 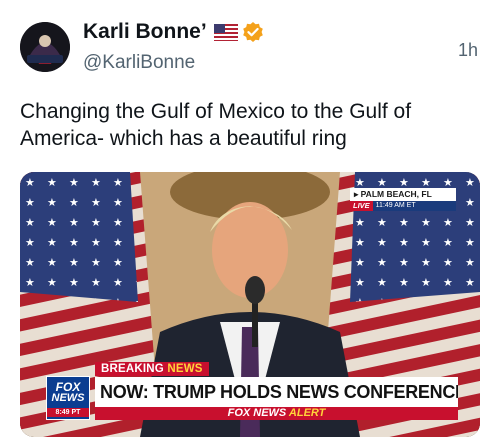 I want to click on avatar, so click(x=45, y=47).